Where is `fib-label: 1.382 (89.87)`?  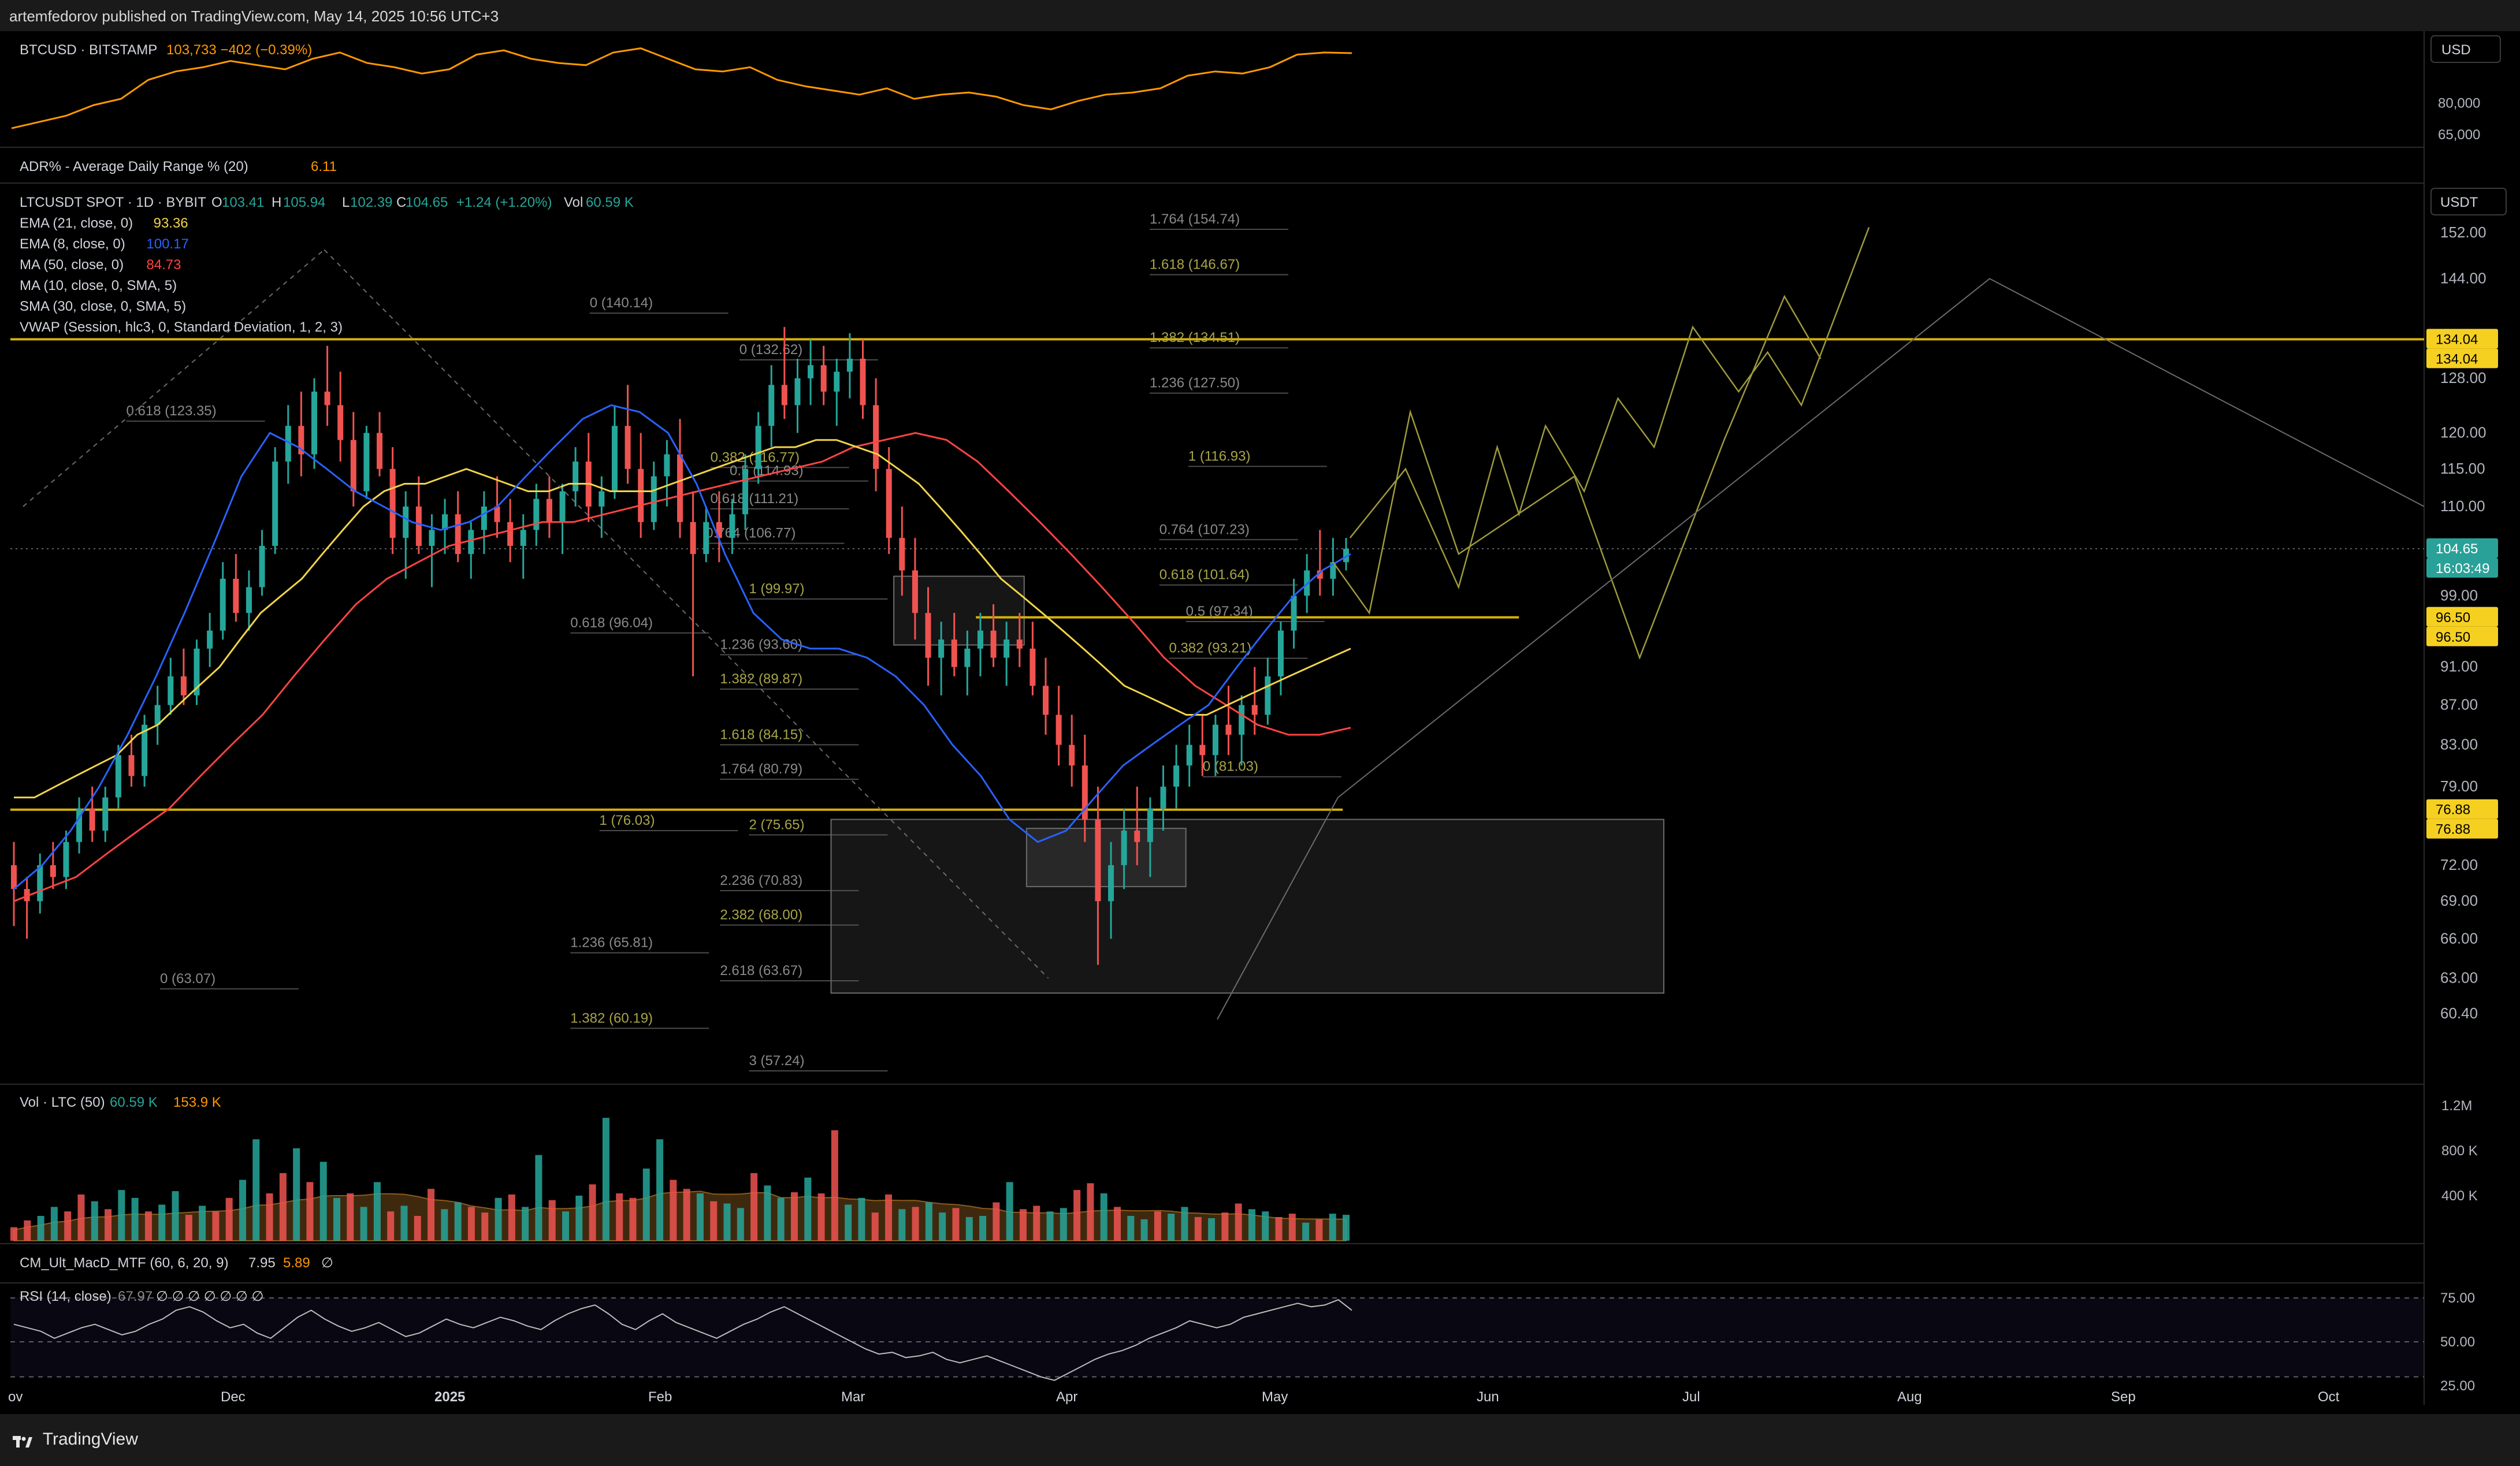 fib-label: 1.382 (89.87) is located at coordinates (761, 679).